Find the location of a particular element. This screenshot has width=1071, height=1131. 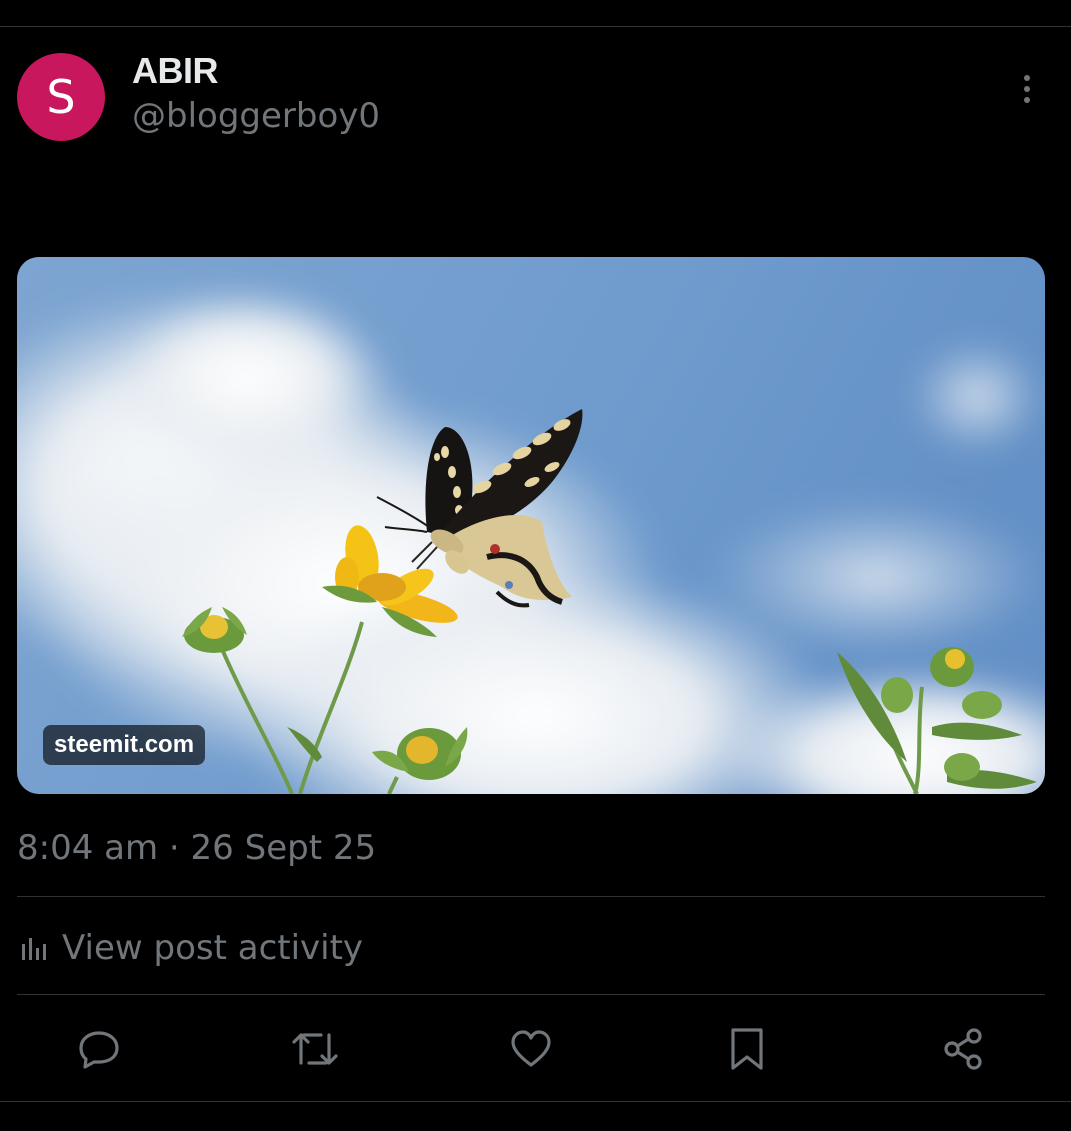

speech-bubble-icon is located at coordinates (99, 1050).